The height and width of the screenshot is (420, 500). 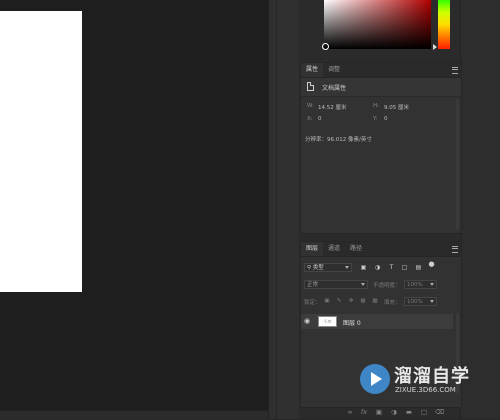 What do you see at coordinates (418, 267) in the screenshot?
I see `smart-object-filter-icon: ▤` at bounding box center [418, 267].